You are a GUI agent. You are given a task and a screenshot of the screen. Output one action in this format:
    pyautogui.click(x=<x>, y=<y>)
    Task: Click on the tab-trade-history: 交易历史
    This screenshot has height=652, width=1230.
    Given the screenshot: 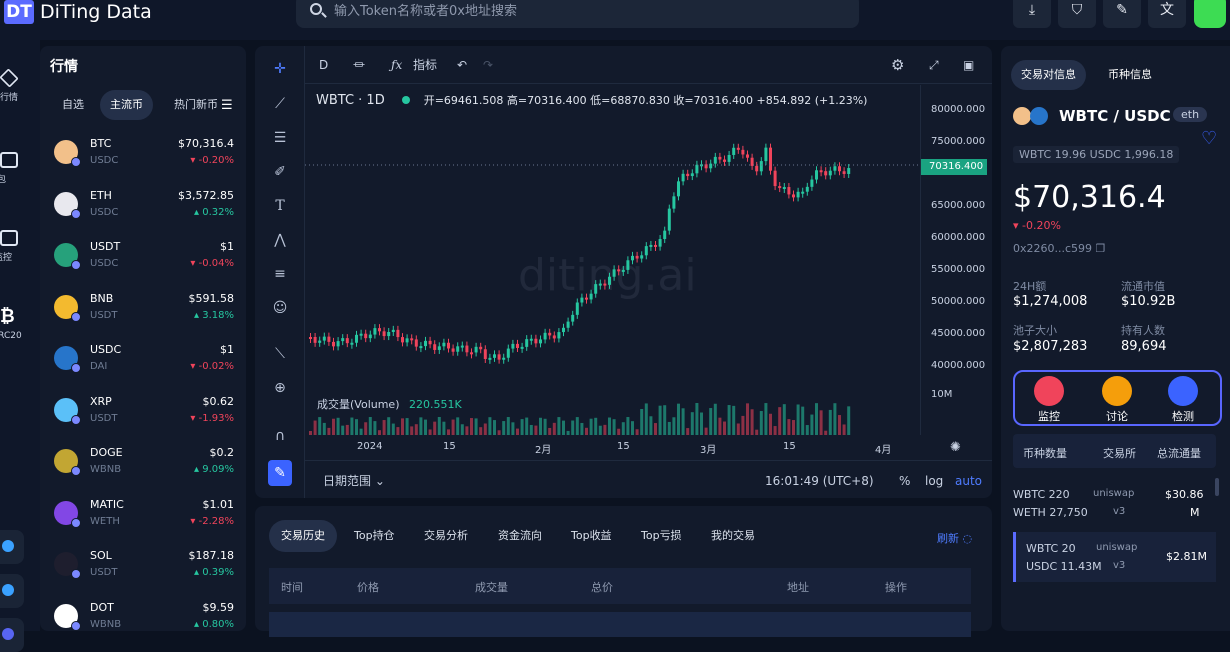 What is the action you would take?
    pyautogui.click(x=303, y=536)
    